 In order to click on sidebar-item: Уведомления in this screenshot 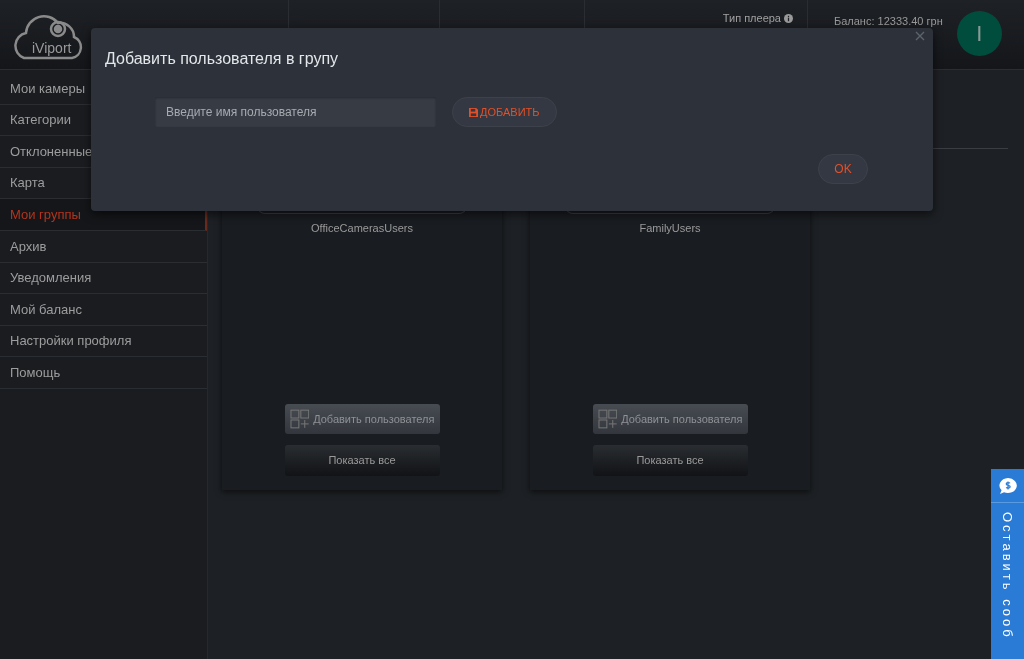, I will do `click(103, 278)`.